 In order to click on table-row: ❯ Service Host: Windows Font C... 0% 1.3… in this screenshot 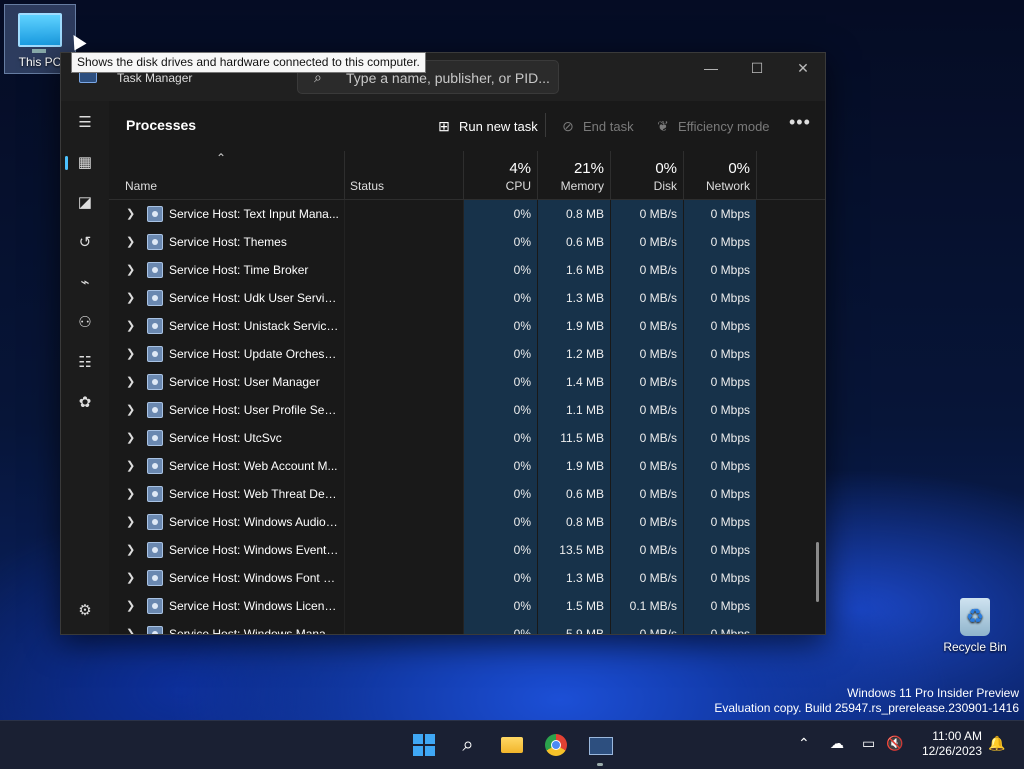, I will do `click(467, 578)`.